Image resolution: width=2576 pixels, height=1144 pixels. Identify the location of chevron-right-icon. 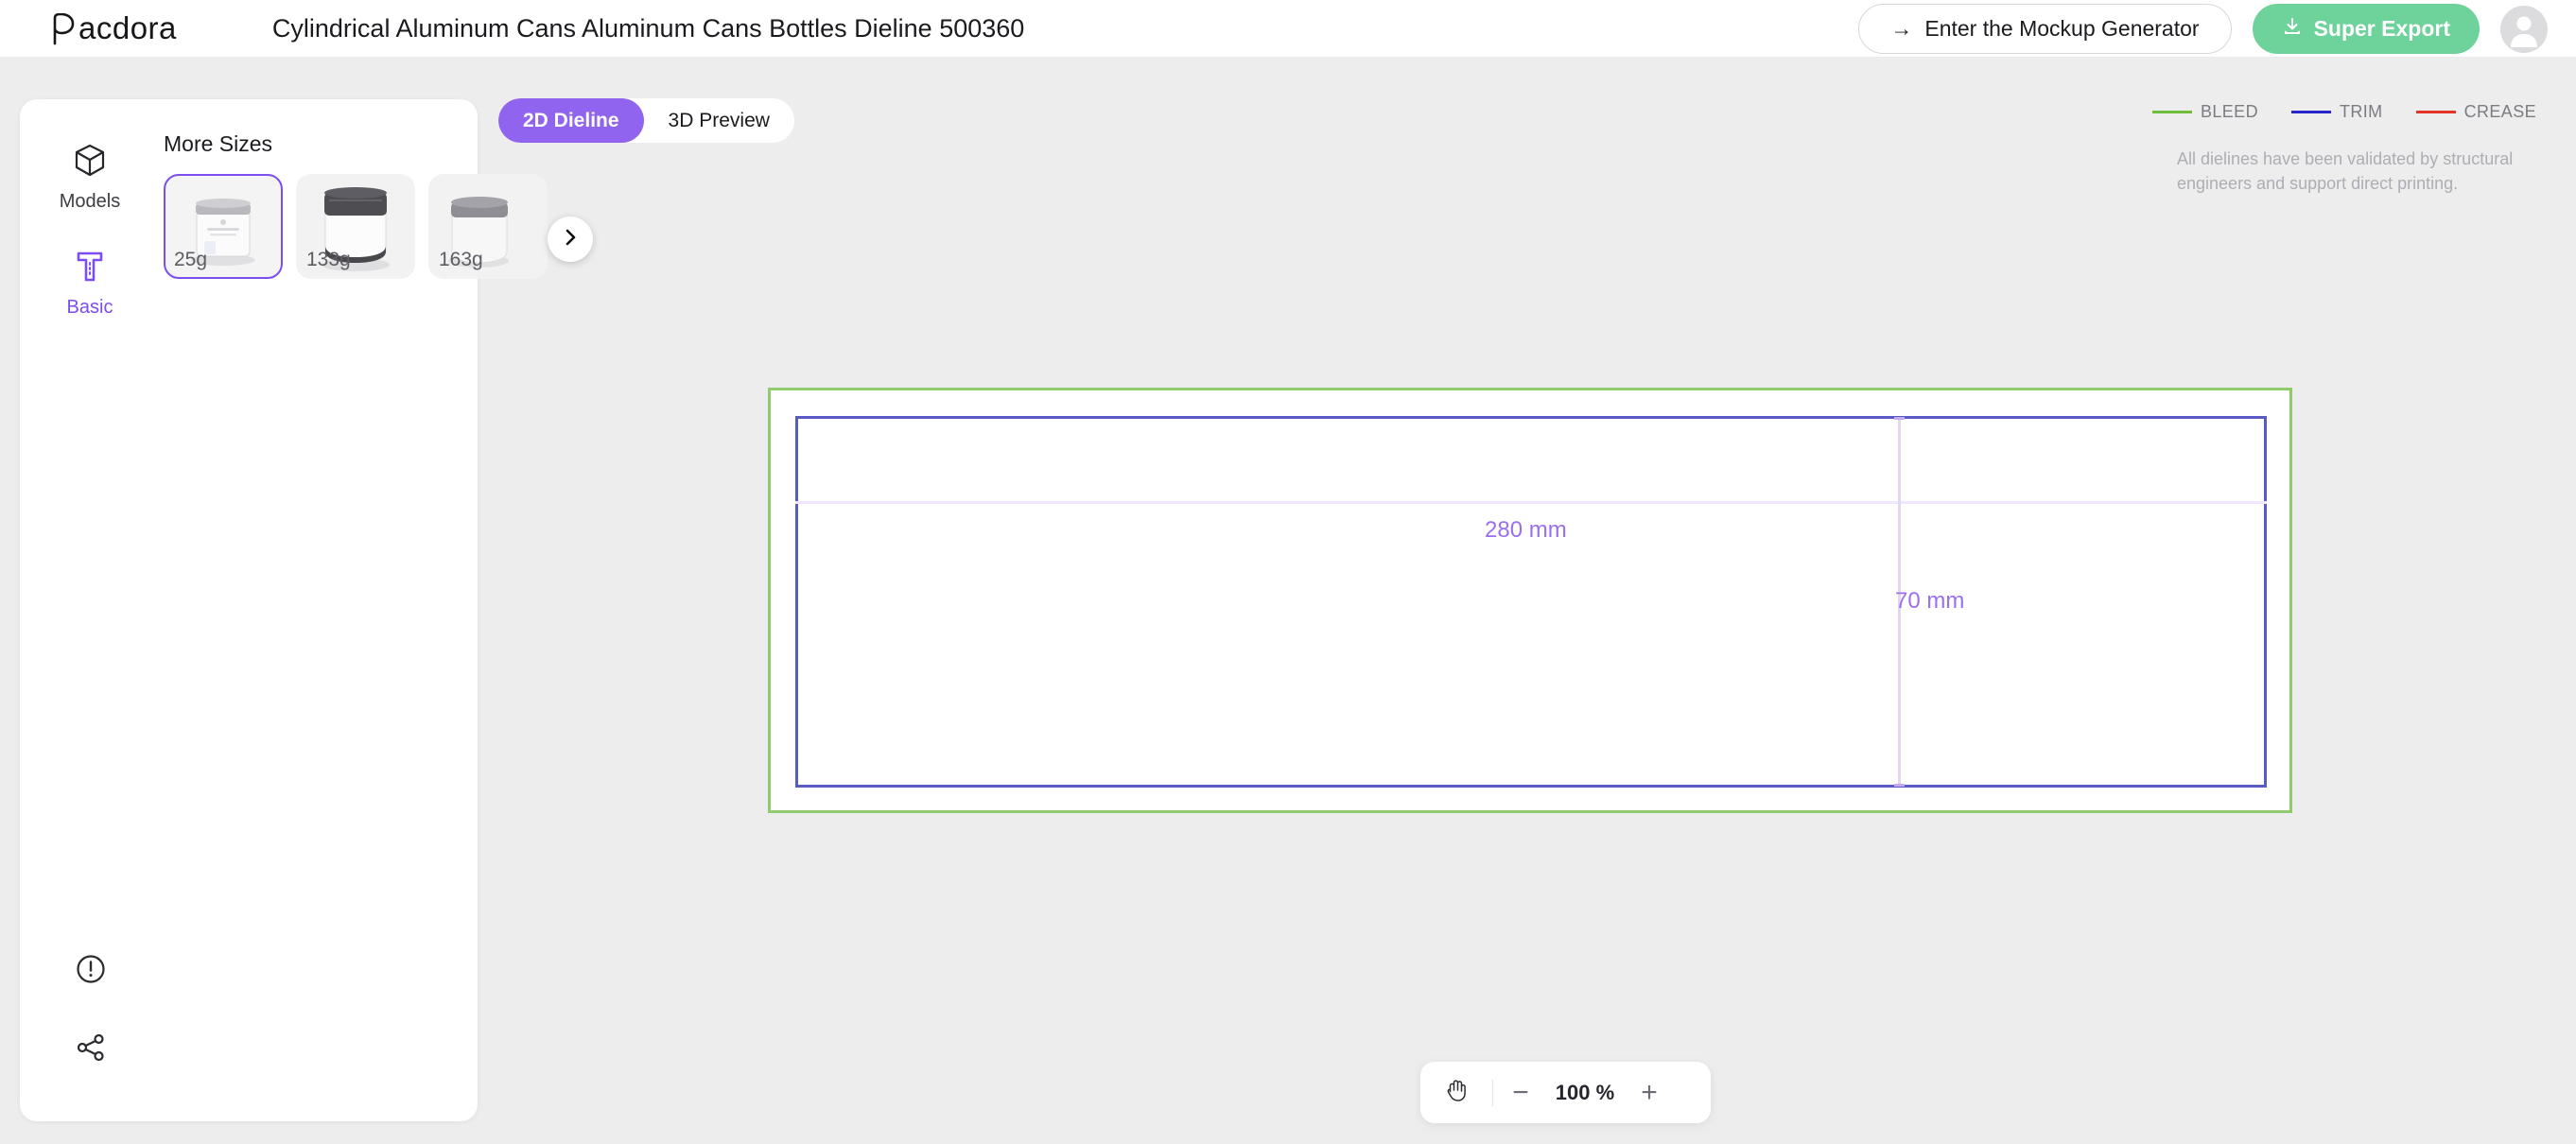
(570, 239).